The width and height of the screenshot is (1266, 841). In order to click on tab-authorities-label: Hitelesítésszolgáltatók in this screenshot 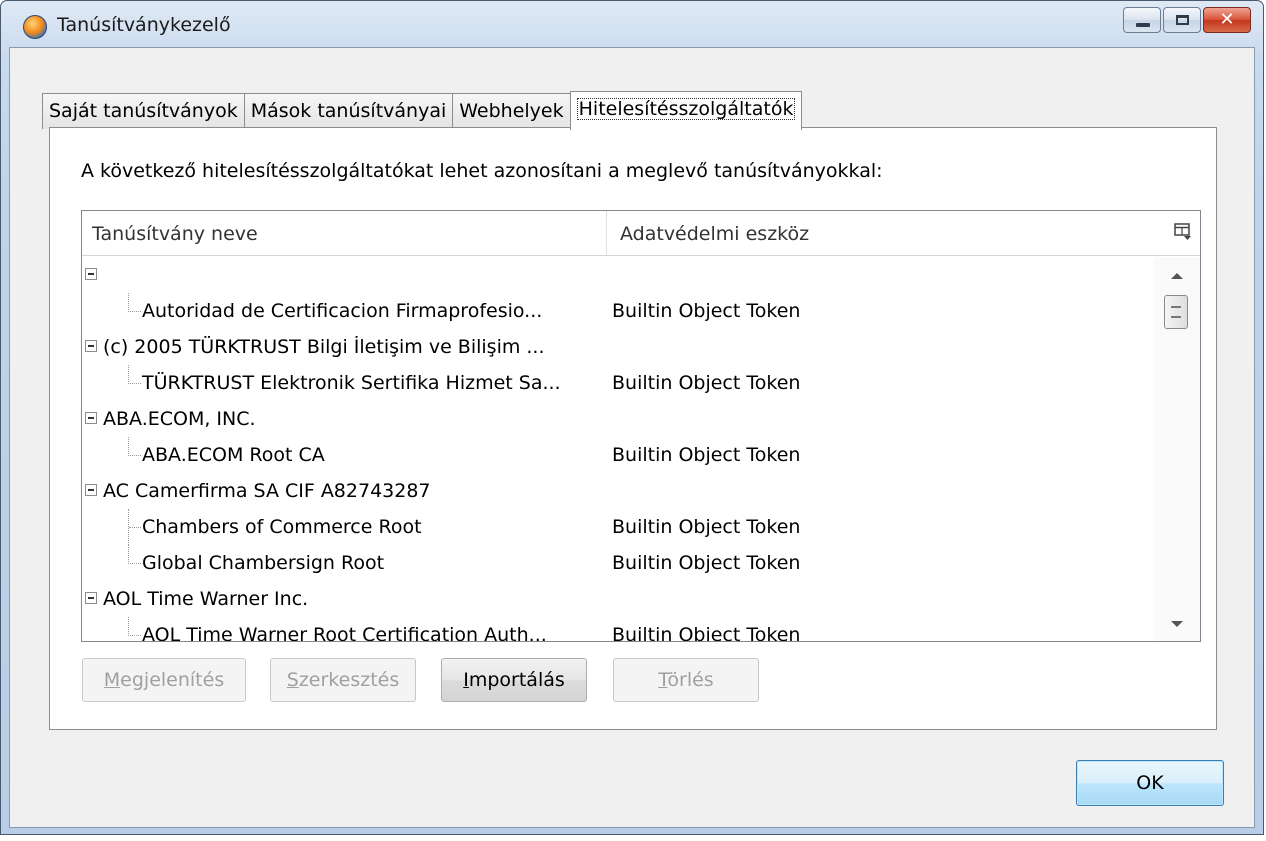, I will do `click(686, 109)`.